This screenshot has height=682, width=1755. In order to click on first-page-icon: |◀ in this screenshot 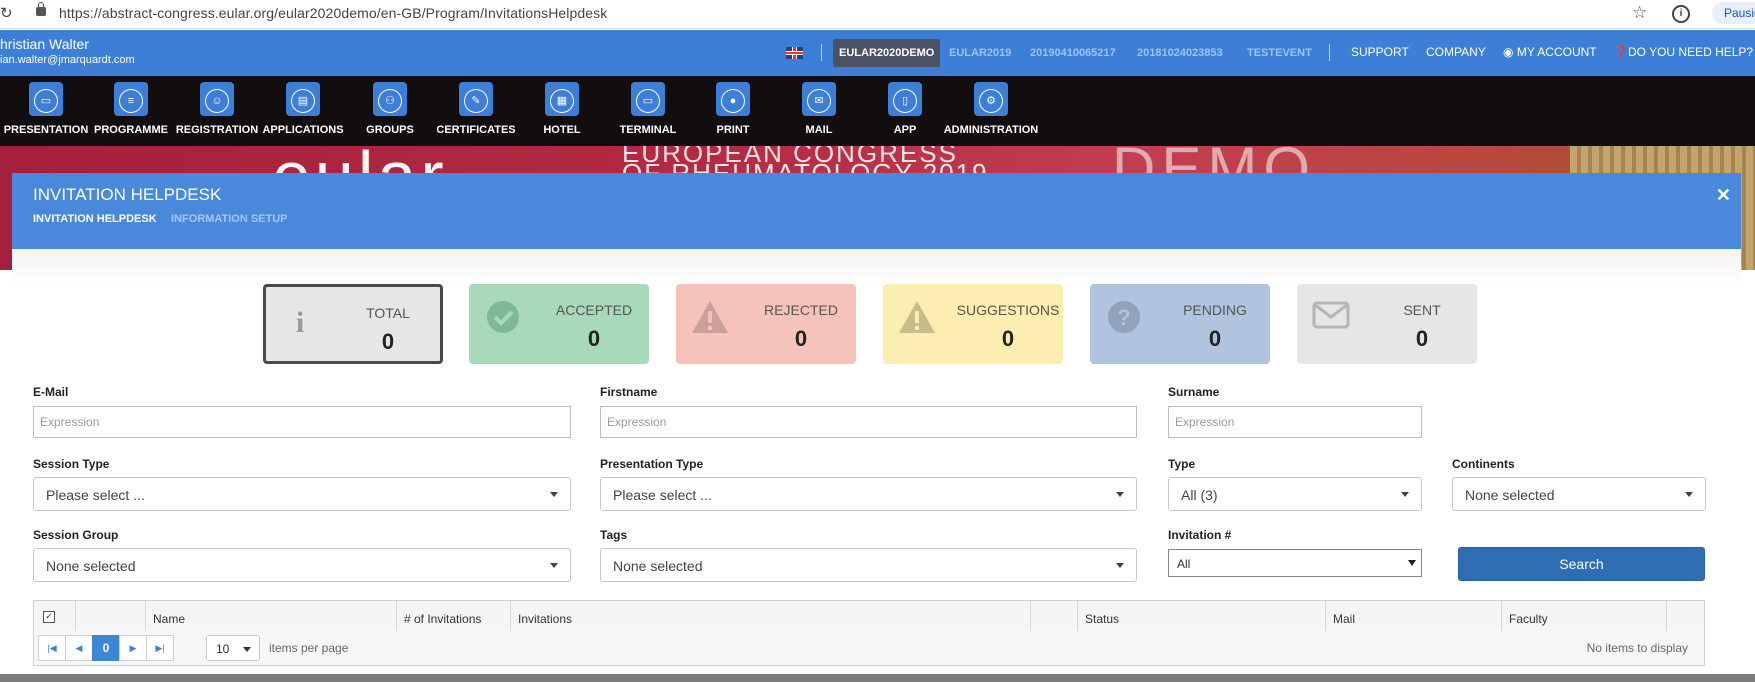, I will do `click(52, 648)`.